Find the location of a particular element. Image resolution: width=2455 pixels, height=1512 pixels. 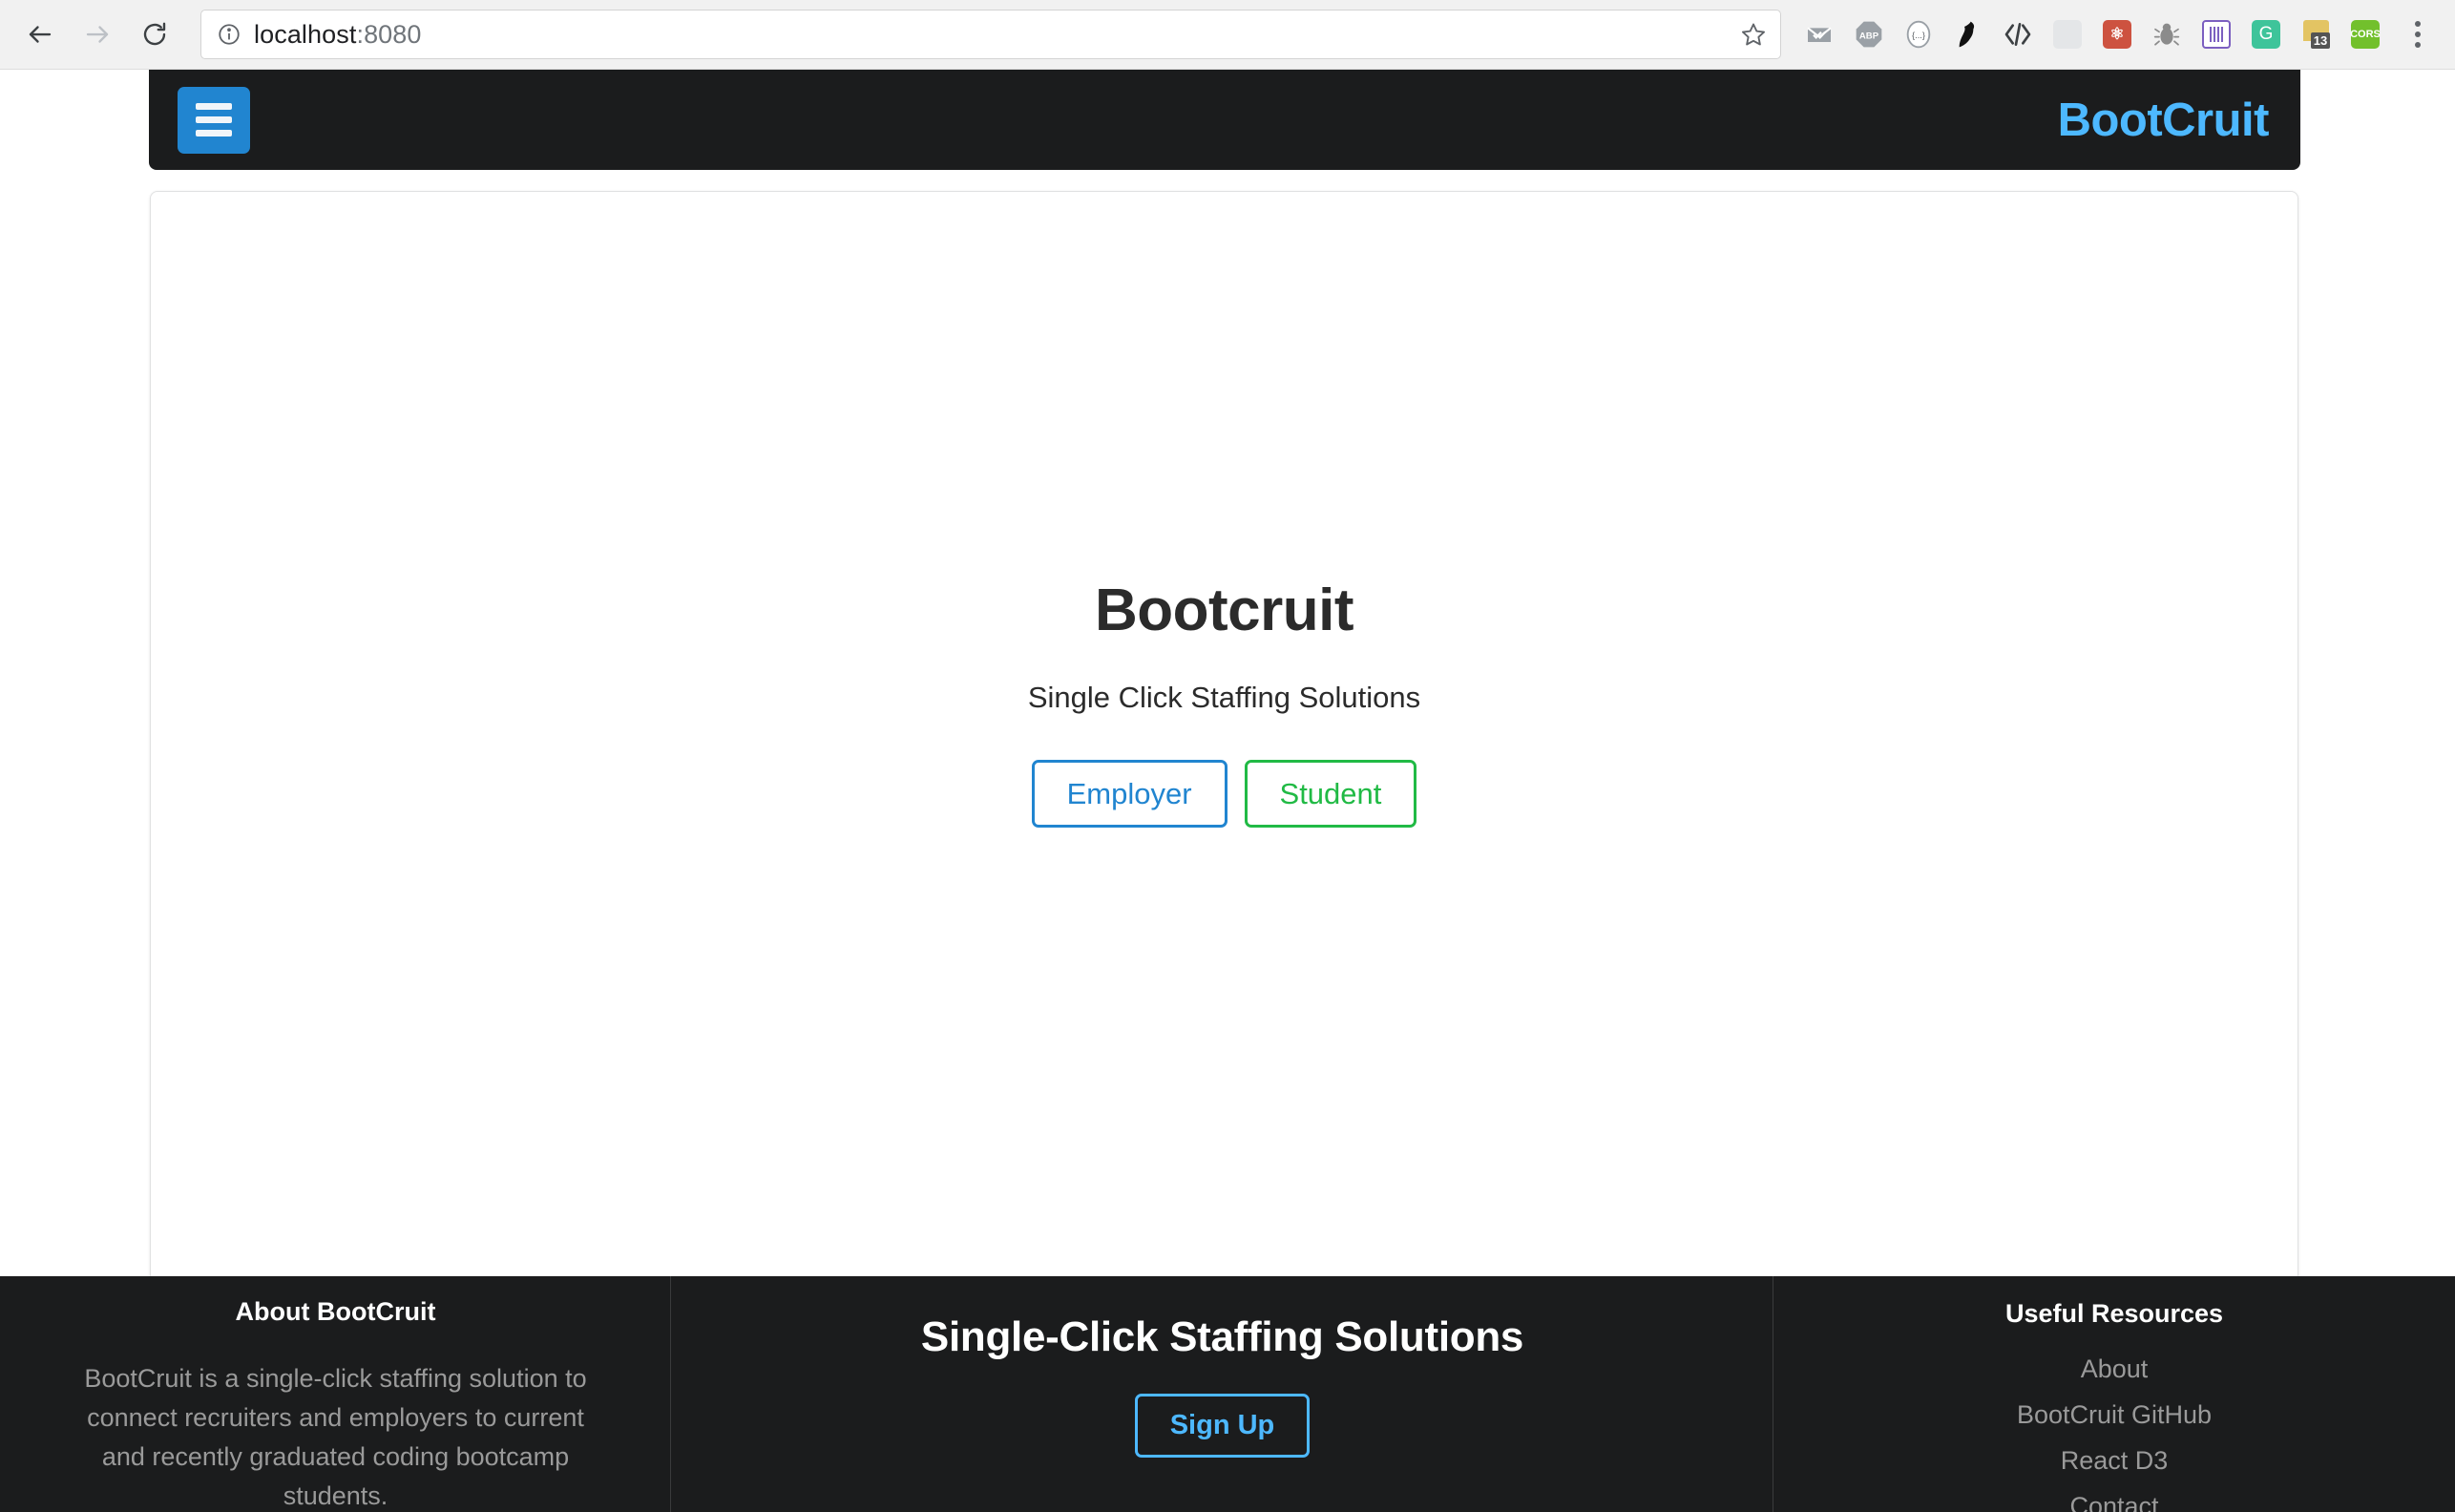

react-devtools-extension-icon: ⚛ is located at coordinates (2117, 35).